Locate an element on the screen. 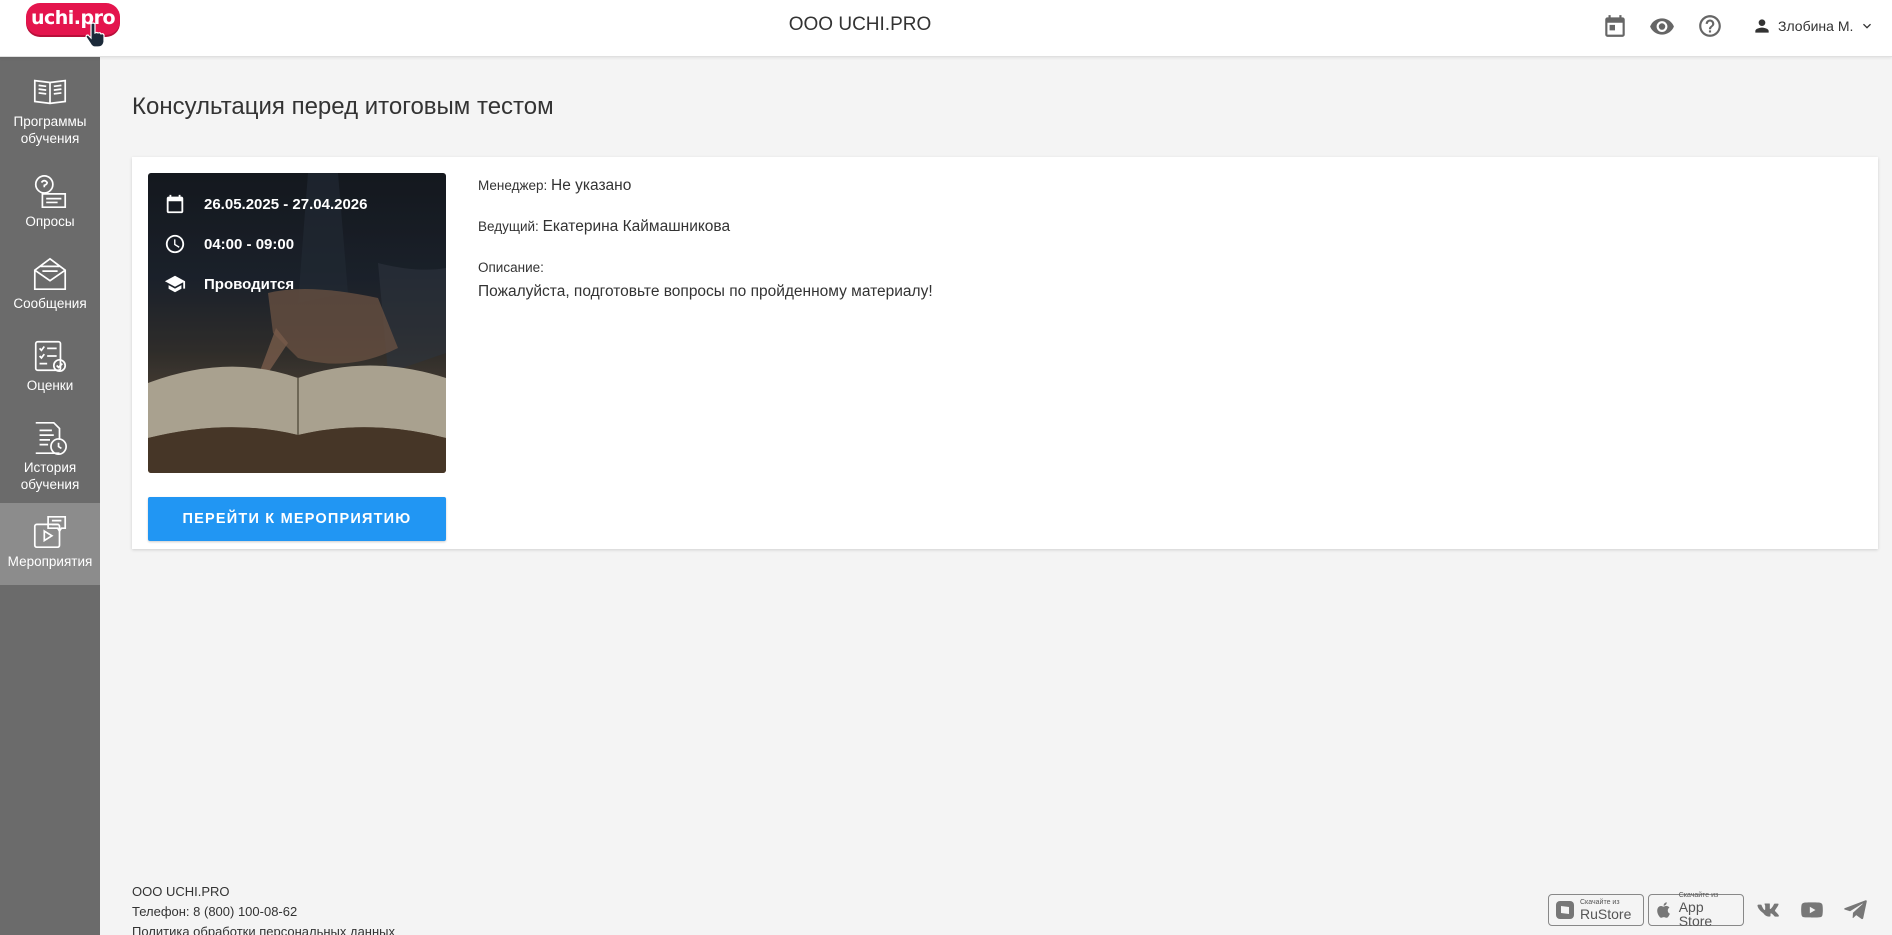 The width and height of the screenshot is (1892, 935). event-status: Проводится is located at coordinates (249, 284).